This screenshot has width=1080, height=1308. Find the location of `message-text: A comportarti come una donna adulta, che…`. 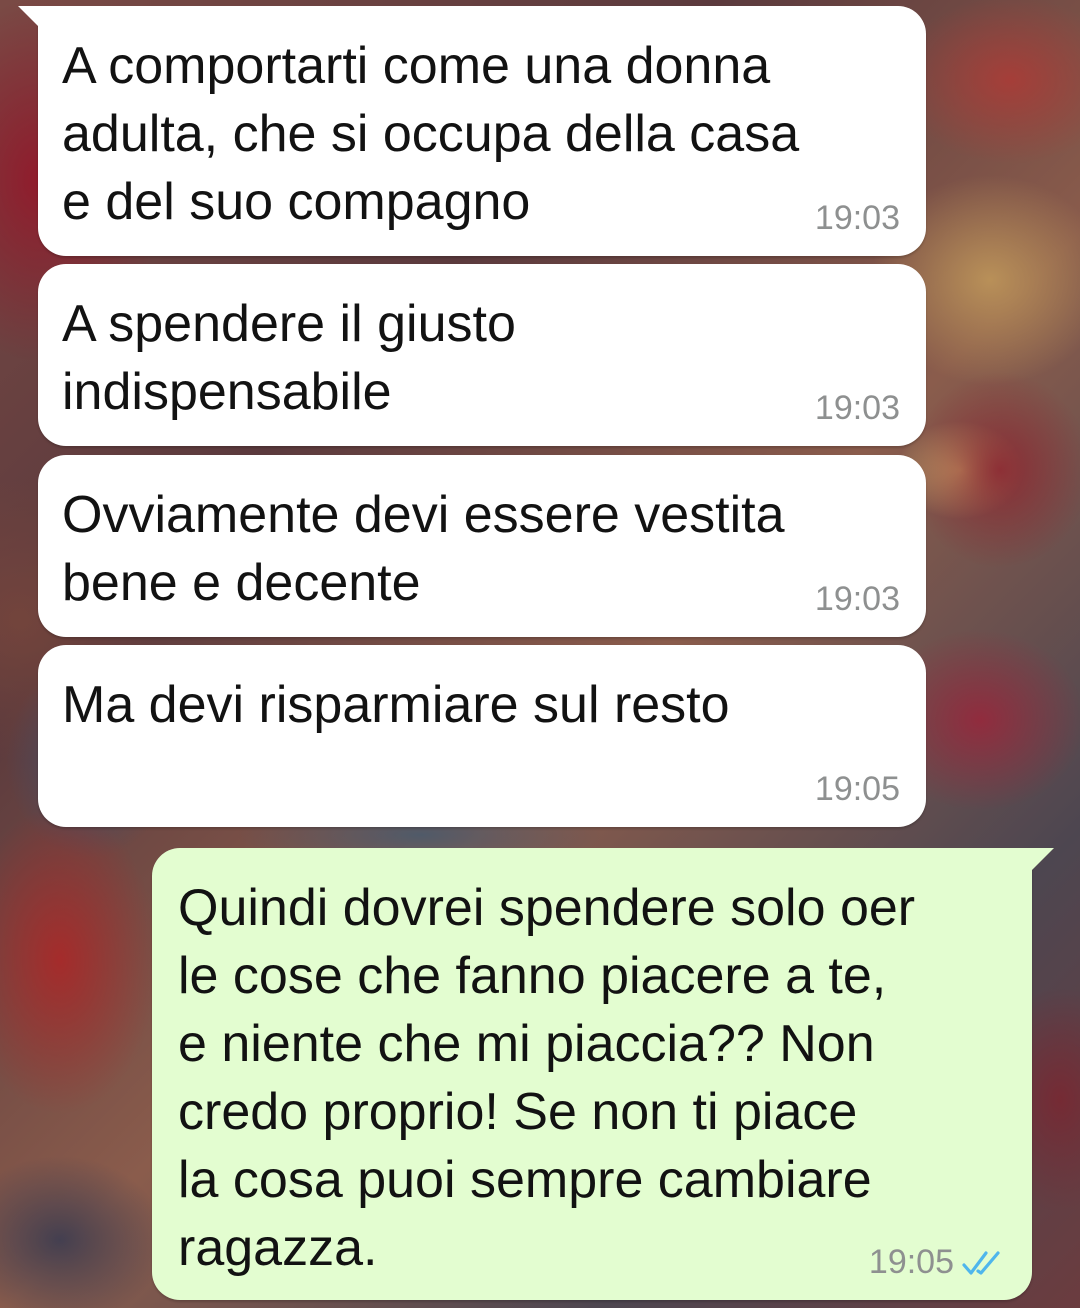

message-text: A comportarti come una donna adulta, che… is located at coordinates (431, 134).